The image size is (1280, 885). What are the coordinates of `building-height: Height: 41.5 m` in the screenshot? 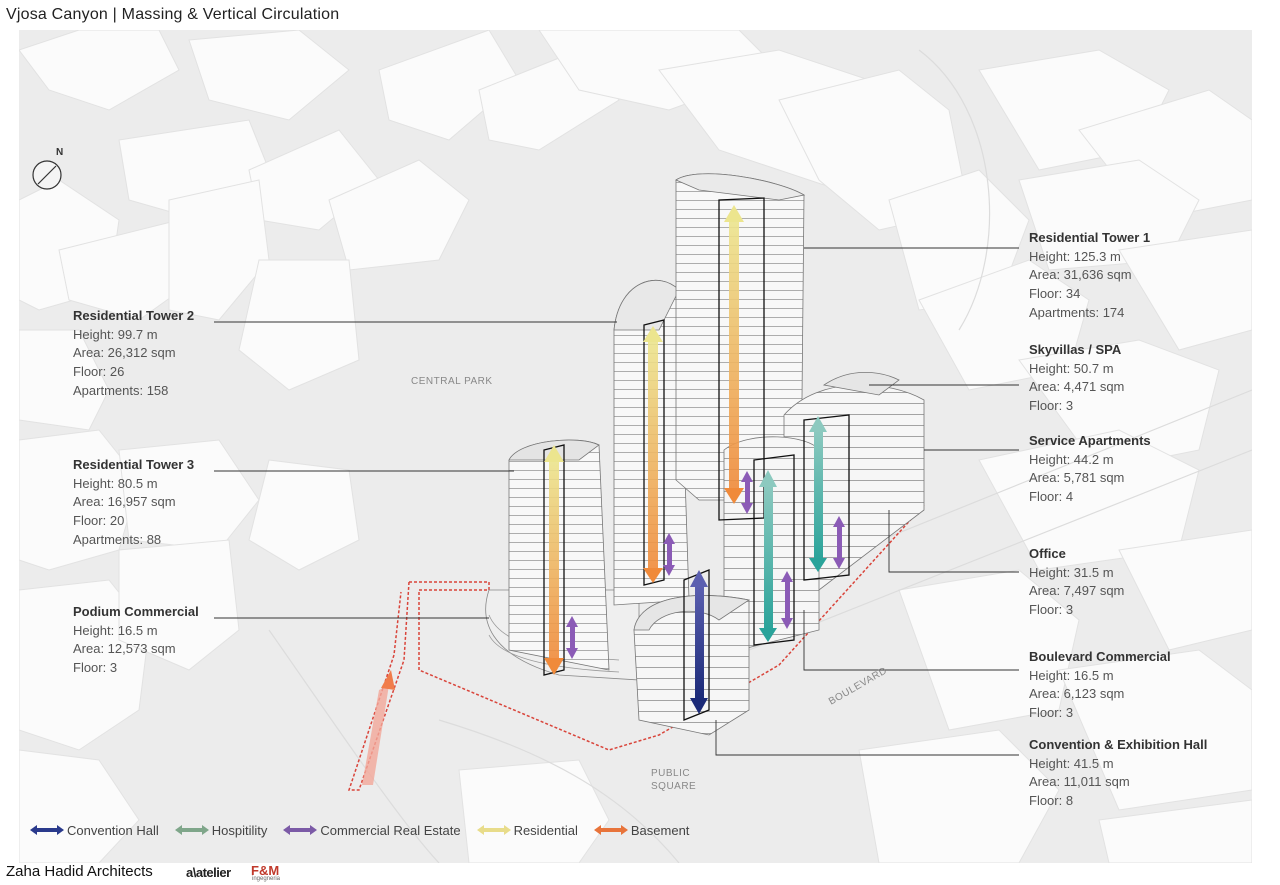 It's located at (1071, 763).